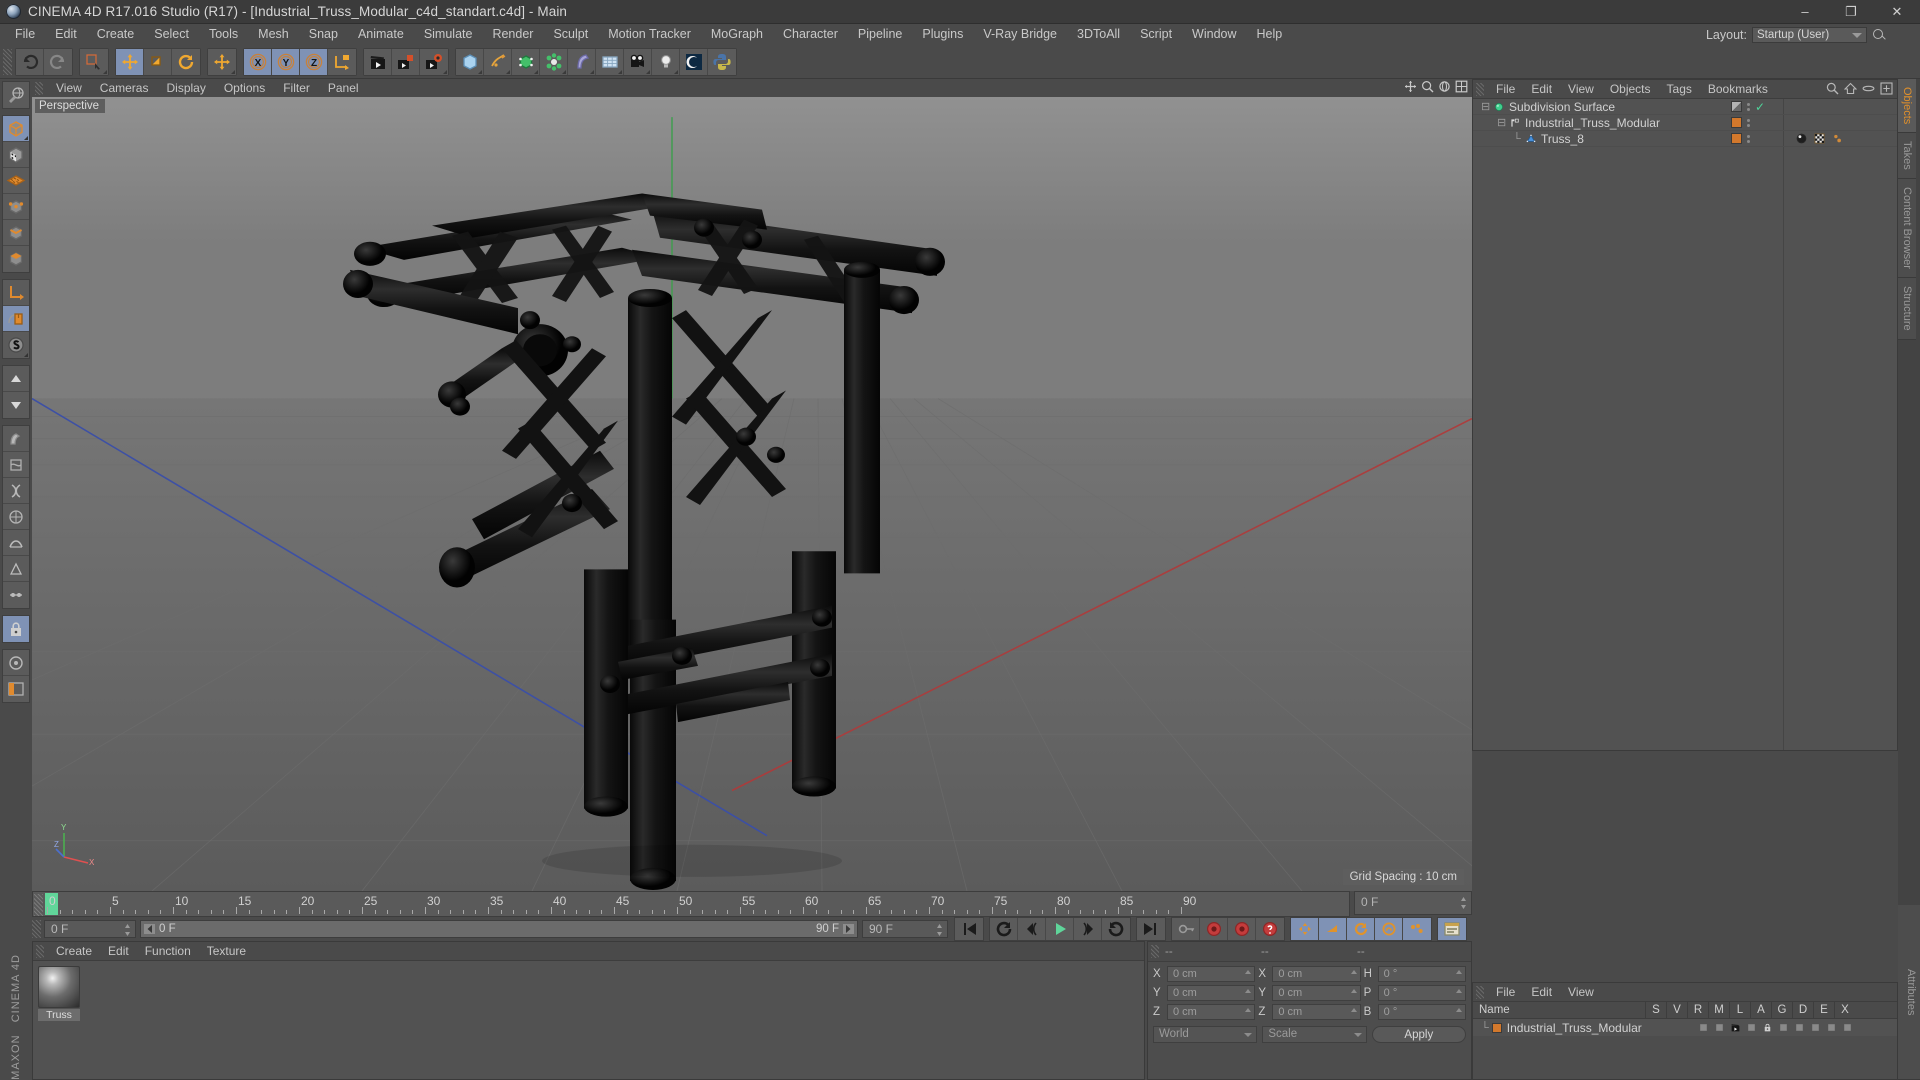 Image resolution: width=1920 pixels, height=1080 pixels. Describe the element at coordinates (185, 88) in the screenshot. I see `viewport-menu-display: Display` at that location.